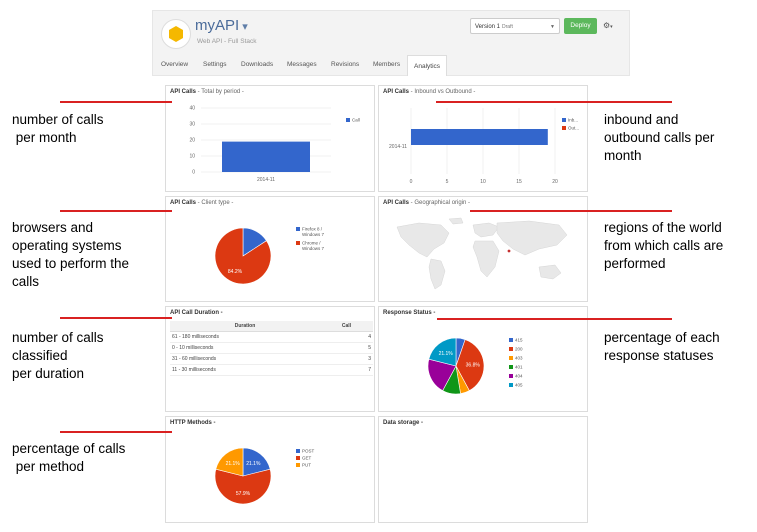 The image size is (757, 532). What do you see at coordinates (483, 469) in the screenshot?
I see `panel-data-storage: Data storage -` at bounding box center [483, 469].